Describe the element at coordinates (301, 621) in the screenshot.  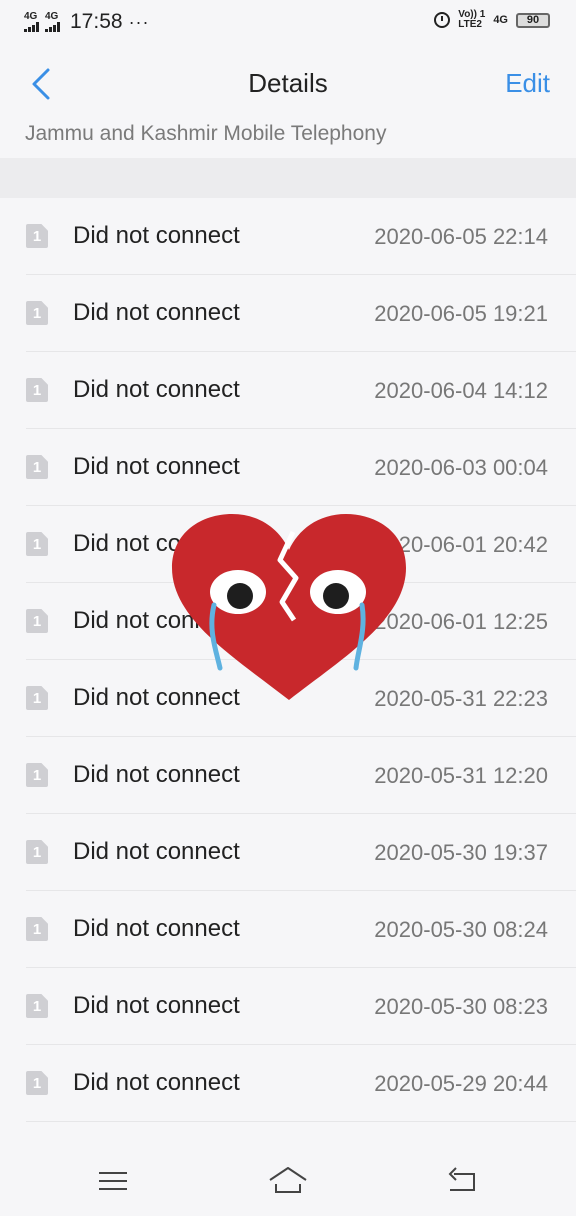
I see `call-log-row: 1 Did not connect 2020-06-01 12:25` at that location.